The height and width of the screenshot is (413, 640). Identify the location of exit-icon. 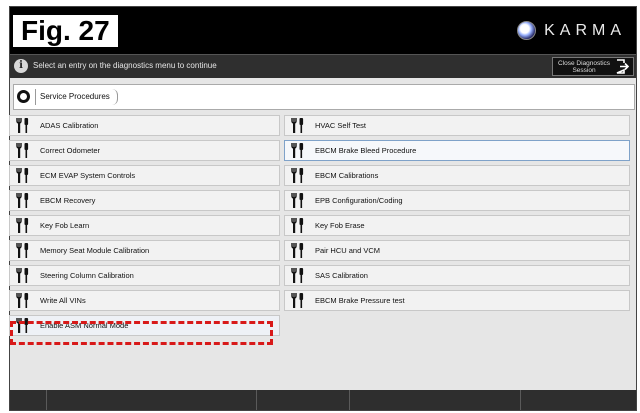
(623, 66).